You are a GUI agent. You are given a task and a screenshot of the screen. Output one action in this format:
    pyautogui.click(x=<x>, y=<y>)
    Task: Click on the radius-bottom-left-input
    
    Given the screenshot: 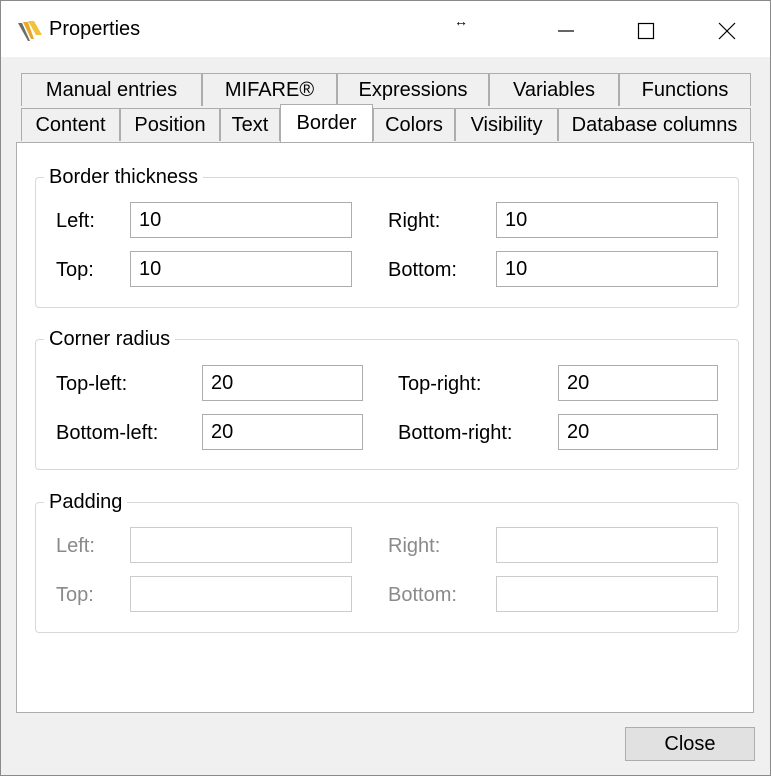 What is the action you would take?
    pyautogui.click(x=282, y=432)
    